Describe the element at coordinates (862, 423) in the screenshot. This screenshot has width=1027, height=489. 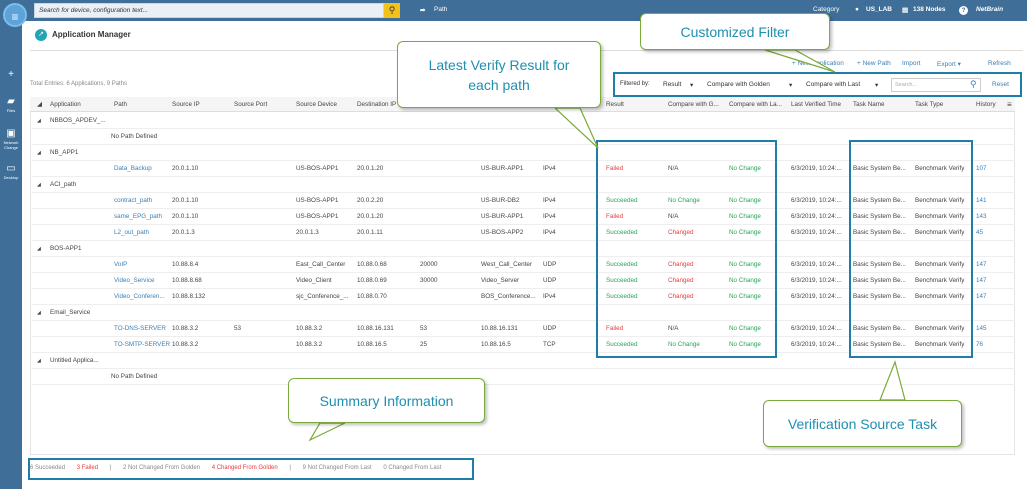
I see `callout-verification-source-task: Verification Source Task` at that location.